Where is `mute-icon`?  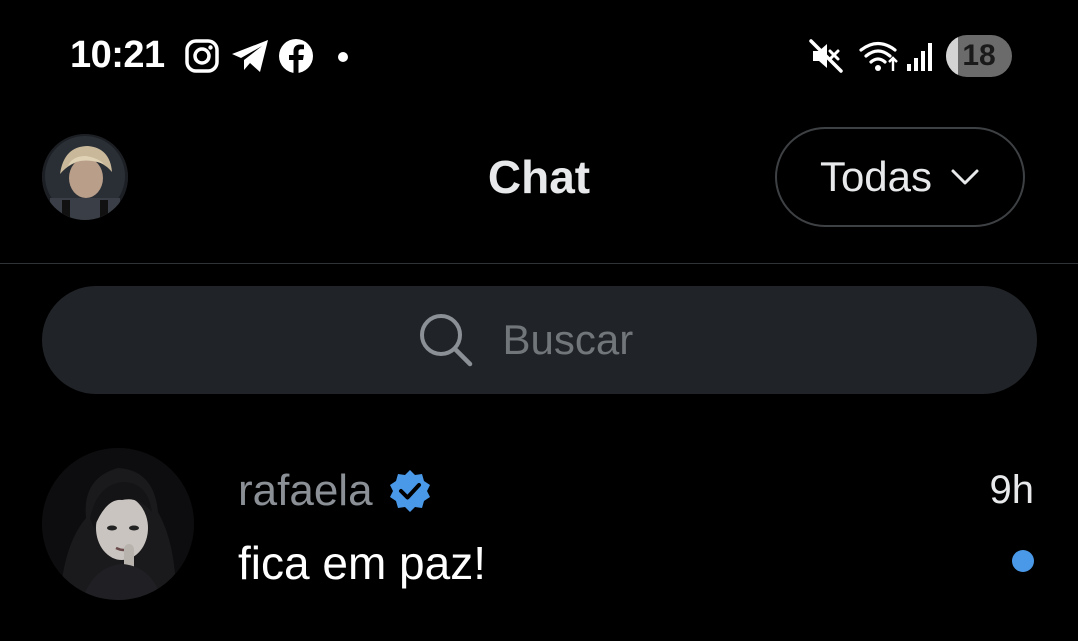
mute-icon is located at coordinates (826, 56).